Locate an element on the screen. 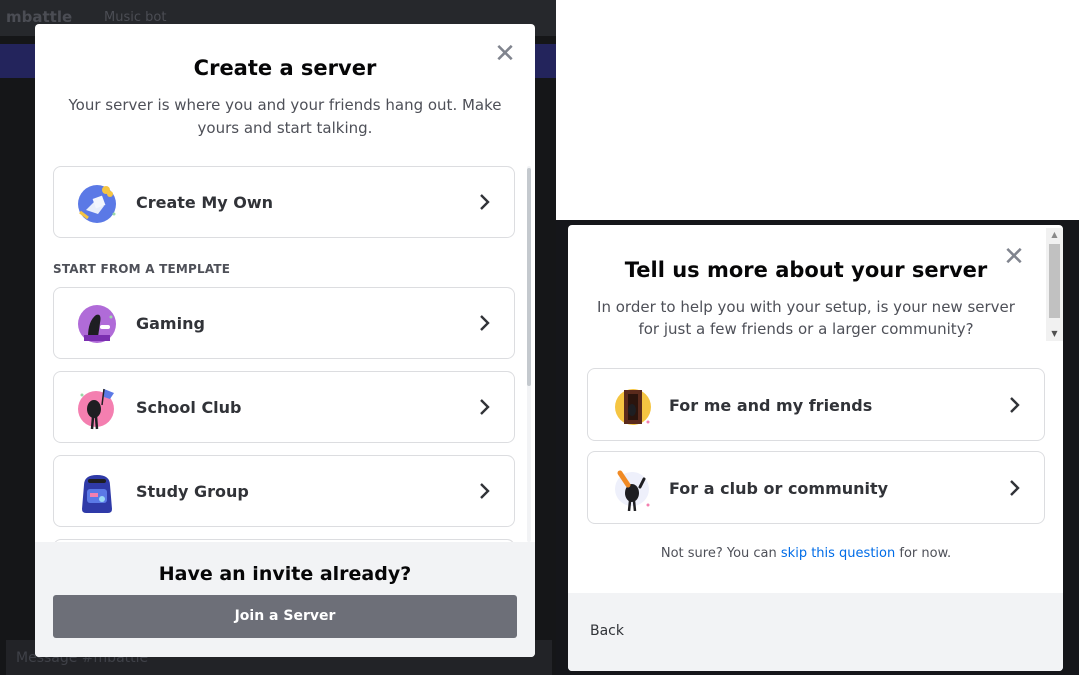  skip-question-link: skip this question is located at coordinates (838, 553).